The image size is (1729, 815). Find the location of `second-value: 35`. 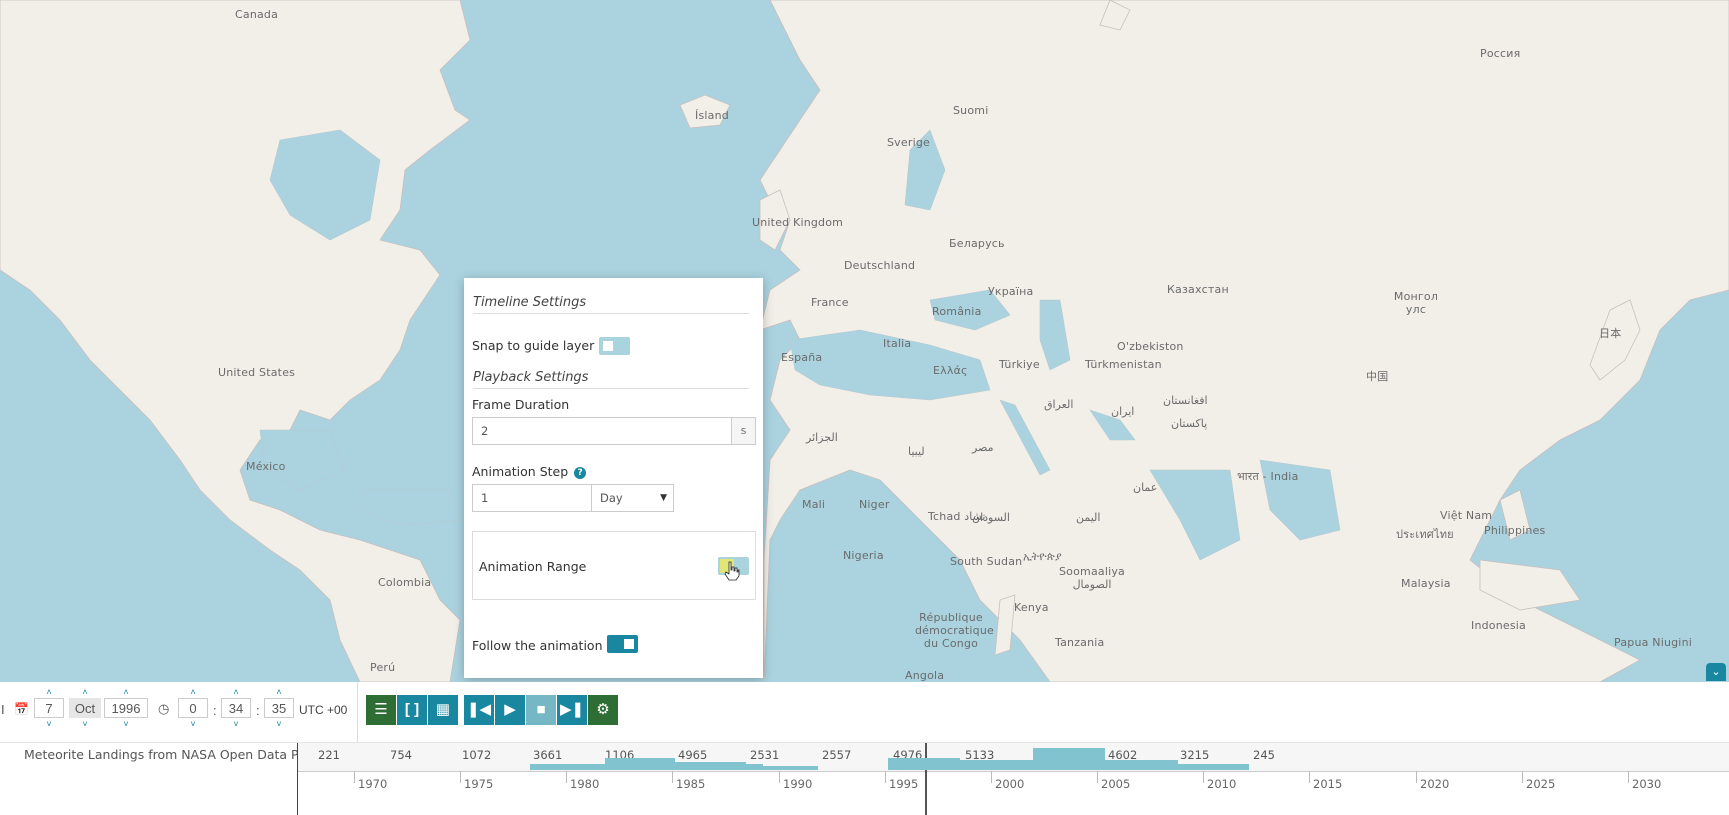

second-value: 35 is located at coordinates (279, 708).